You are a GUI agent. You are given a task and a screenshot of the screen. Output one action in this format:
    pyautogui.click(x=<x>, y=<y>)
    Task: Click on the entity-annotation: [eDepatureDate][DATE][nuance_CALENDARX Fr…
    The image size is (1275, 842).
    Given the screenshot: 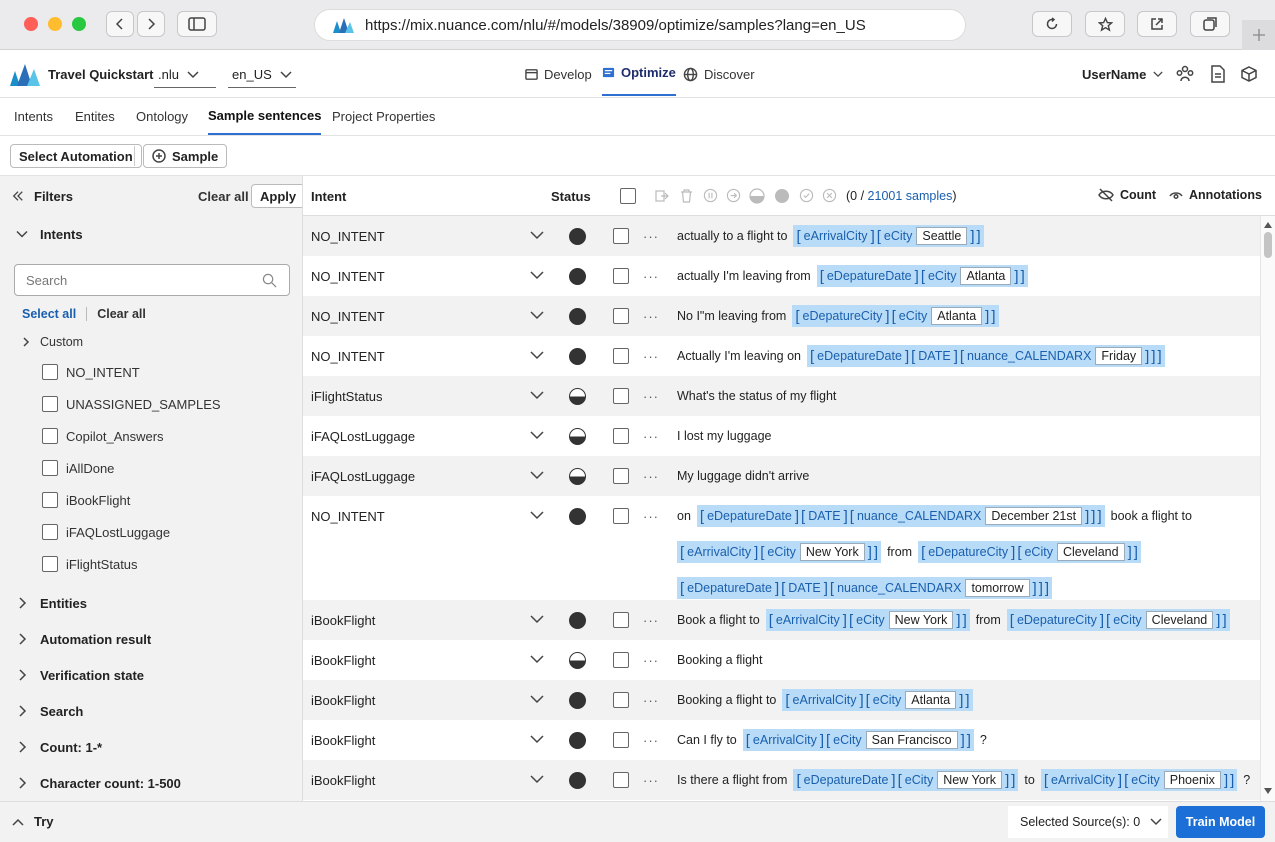 What is the action you would take?
    pyautogui.click(x=985, y=356)
    